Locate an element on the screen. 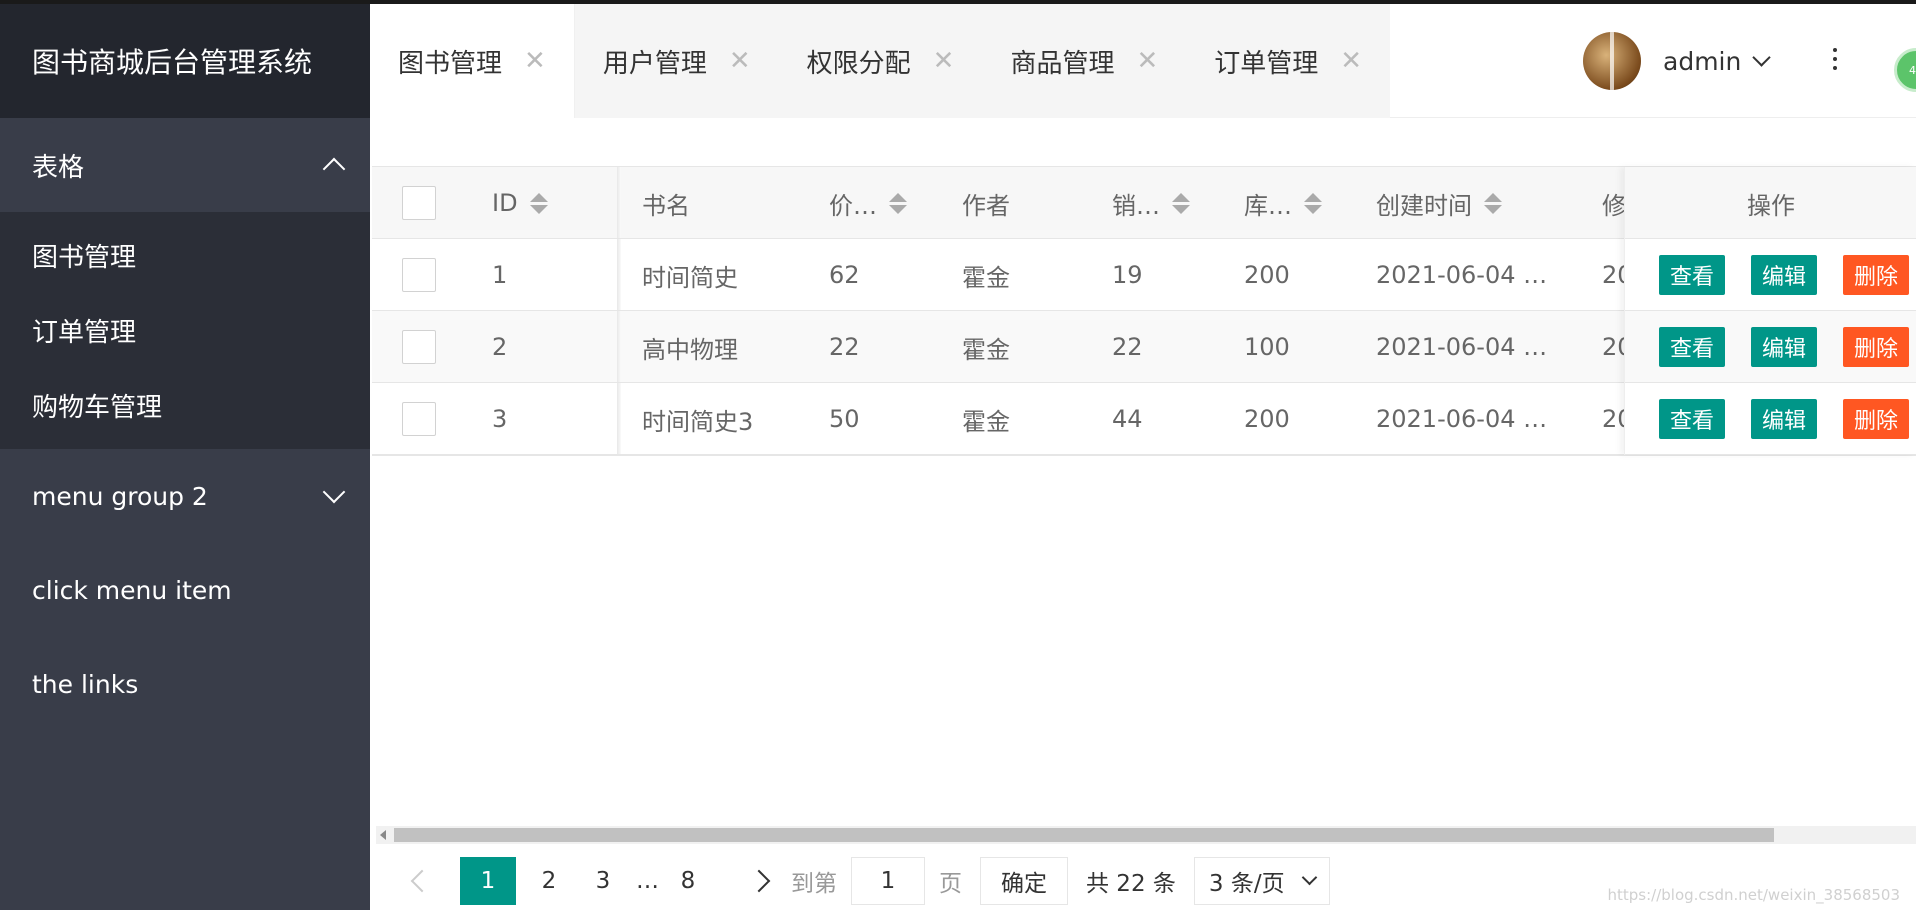  goto-label: 到第 is located at coordinates (814, 884).